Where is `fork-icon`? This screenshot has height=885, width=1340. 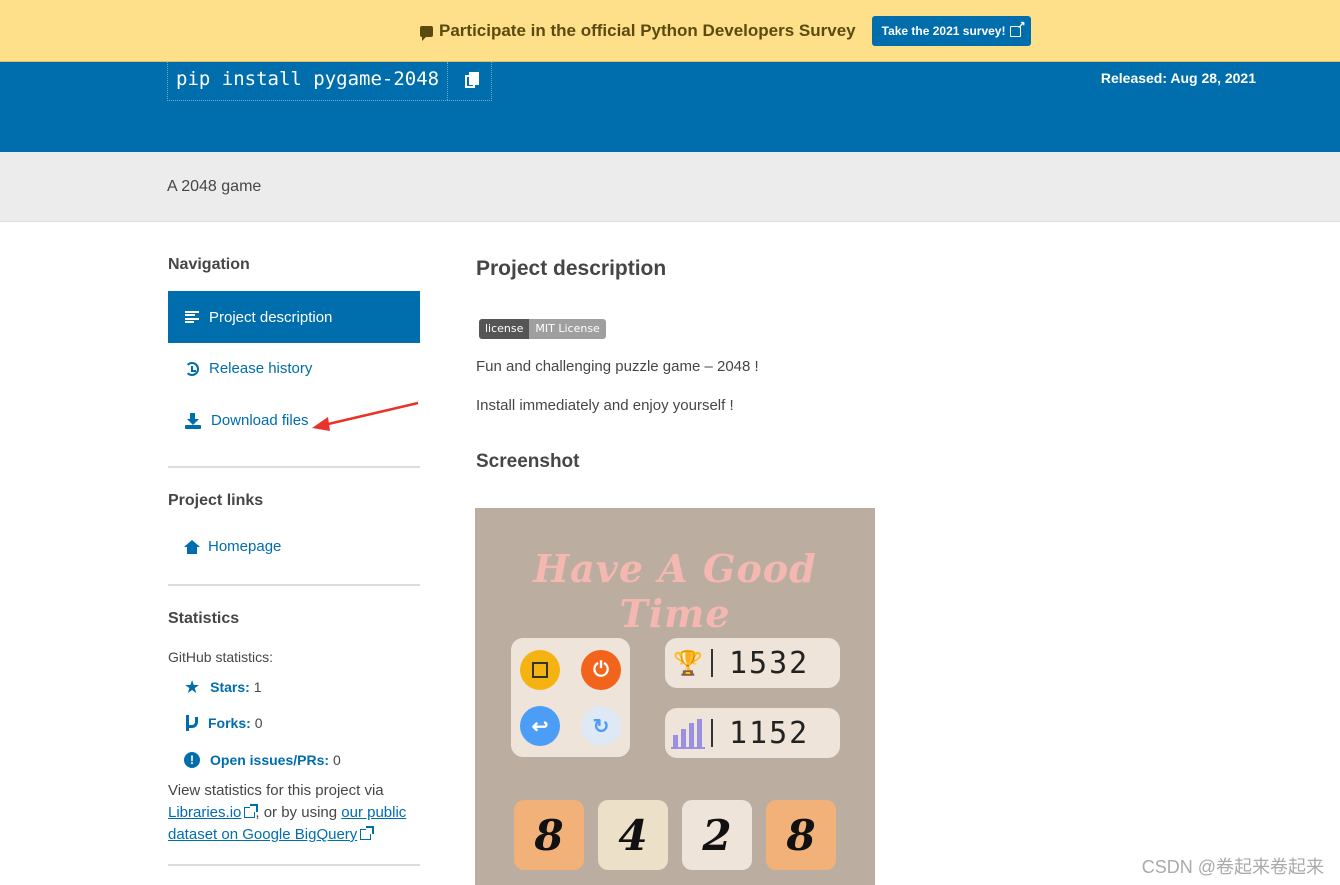 fork-icon is located at coordinates (191, 723).